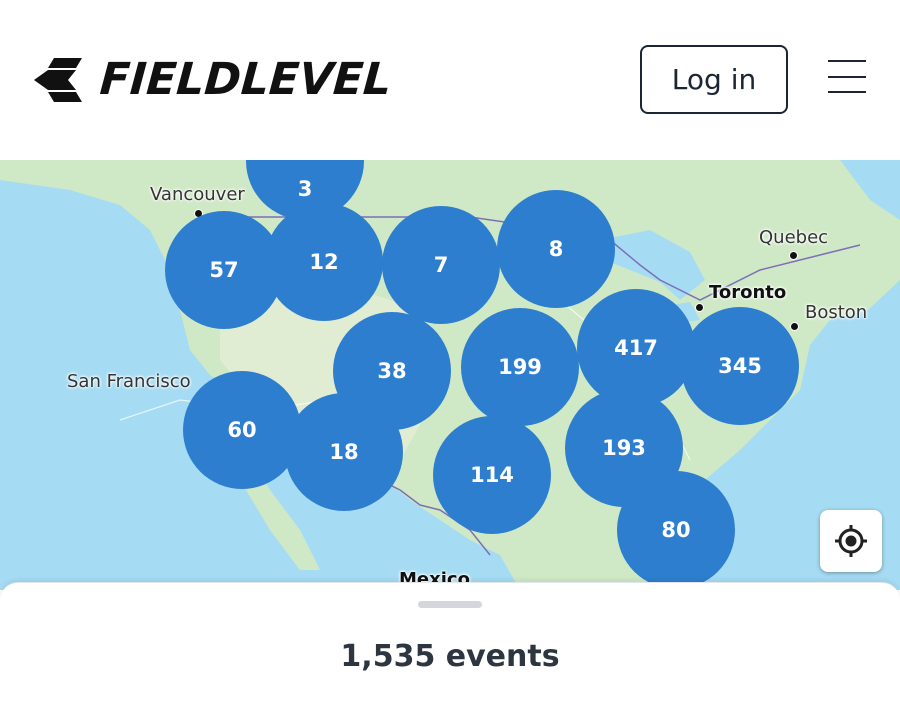  Describe the element at coordinates (58, 80) in the screenshot. I see `fieldlevel-logo-mark-icon` at that location.